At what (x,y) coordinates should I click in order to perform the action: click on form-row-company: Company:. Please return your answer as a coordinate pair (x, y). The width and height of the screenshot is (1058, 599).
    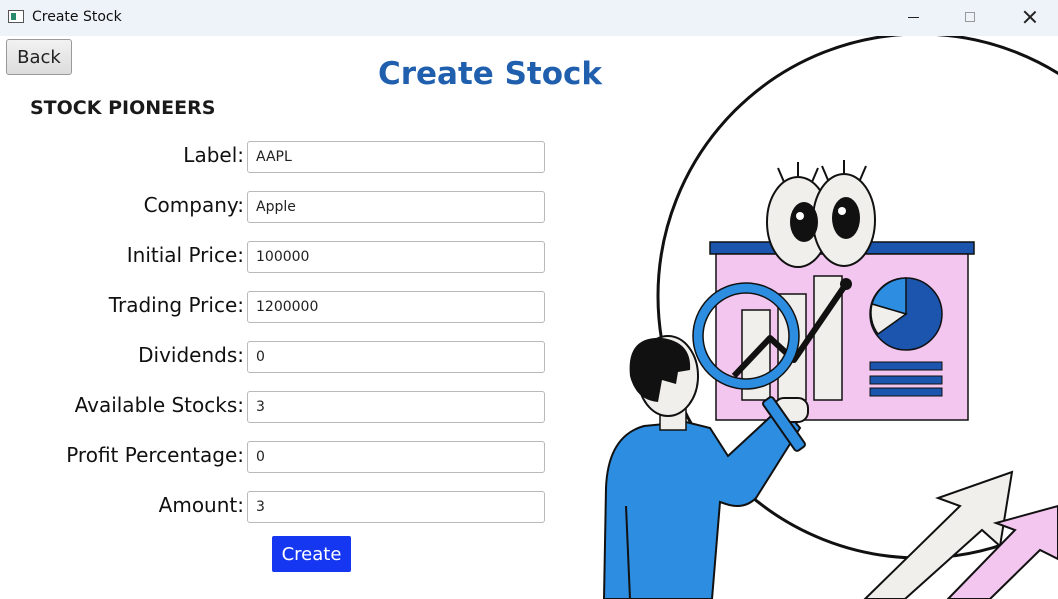
    Looking at the image, I should click on (280, 207).